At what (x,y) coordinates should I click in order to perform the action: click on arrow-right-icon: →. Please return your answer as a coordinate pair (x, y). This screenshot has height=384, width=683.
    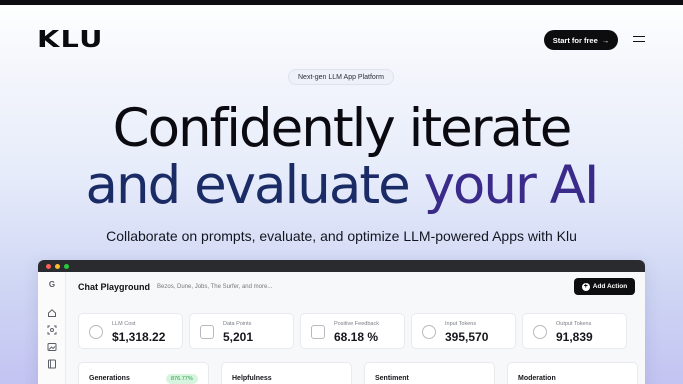
    Looking at the image, I should click on (605, 40).